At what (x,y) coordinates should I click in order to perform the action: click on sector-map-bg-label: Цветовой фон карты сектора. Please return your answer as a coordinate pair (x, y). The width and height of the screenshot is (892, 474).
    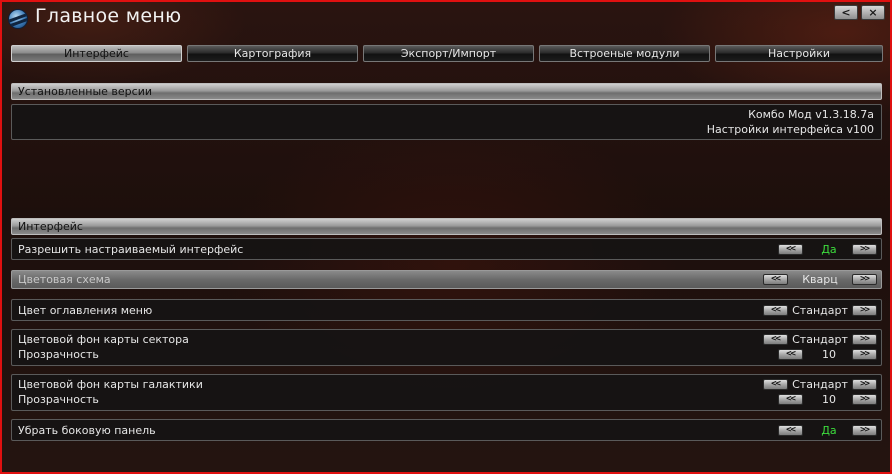
    Looking at the image, I should click on (103, 339).